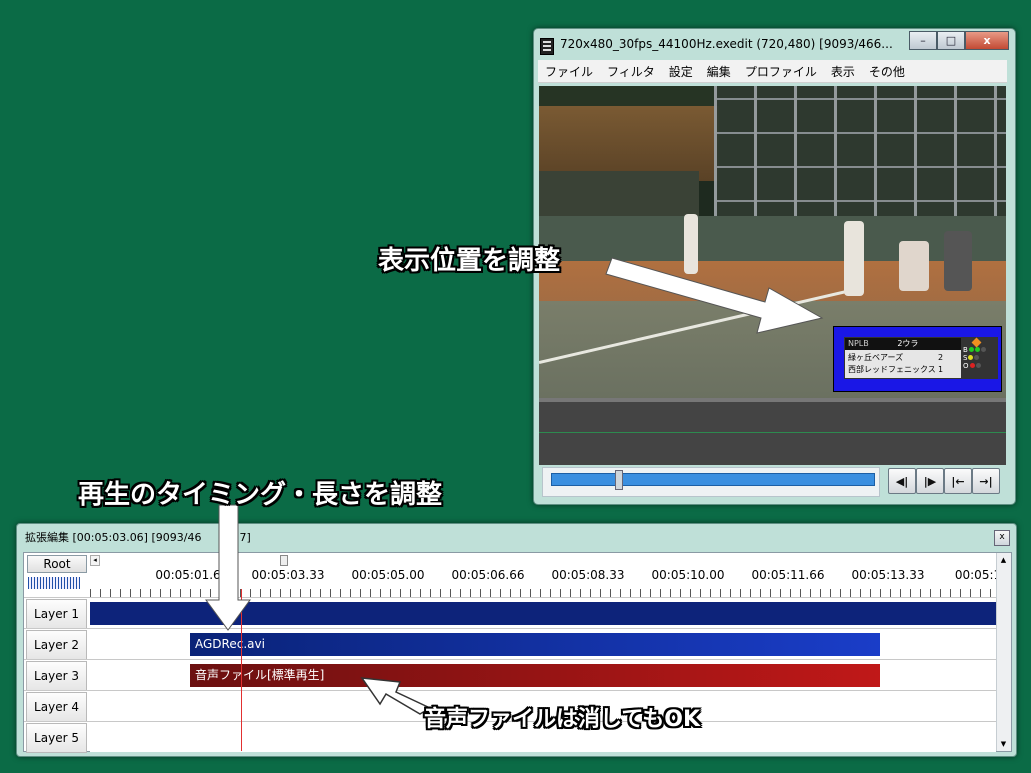 This screenshot has width=1031, height=773. Describe the element at coordinates (228, 567) in the screenshot. I see `arrow-to-playhead` at that location.